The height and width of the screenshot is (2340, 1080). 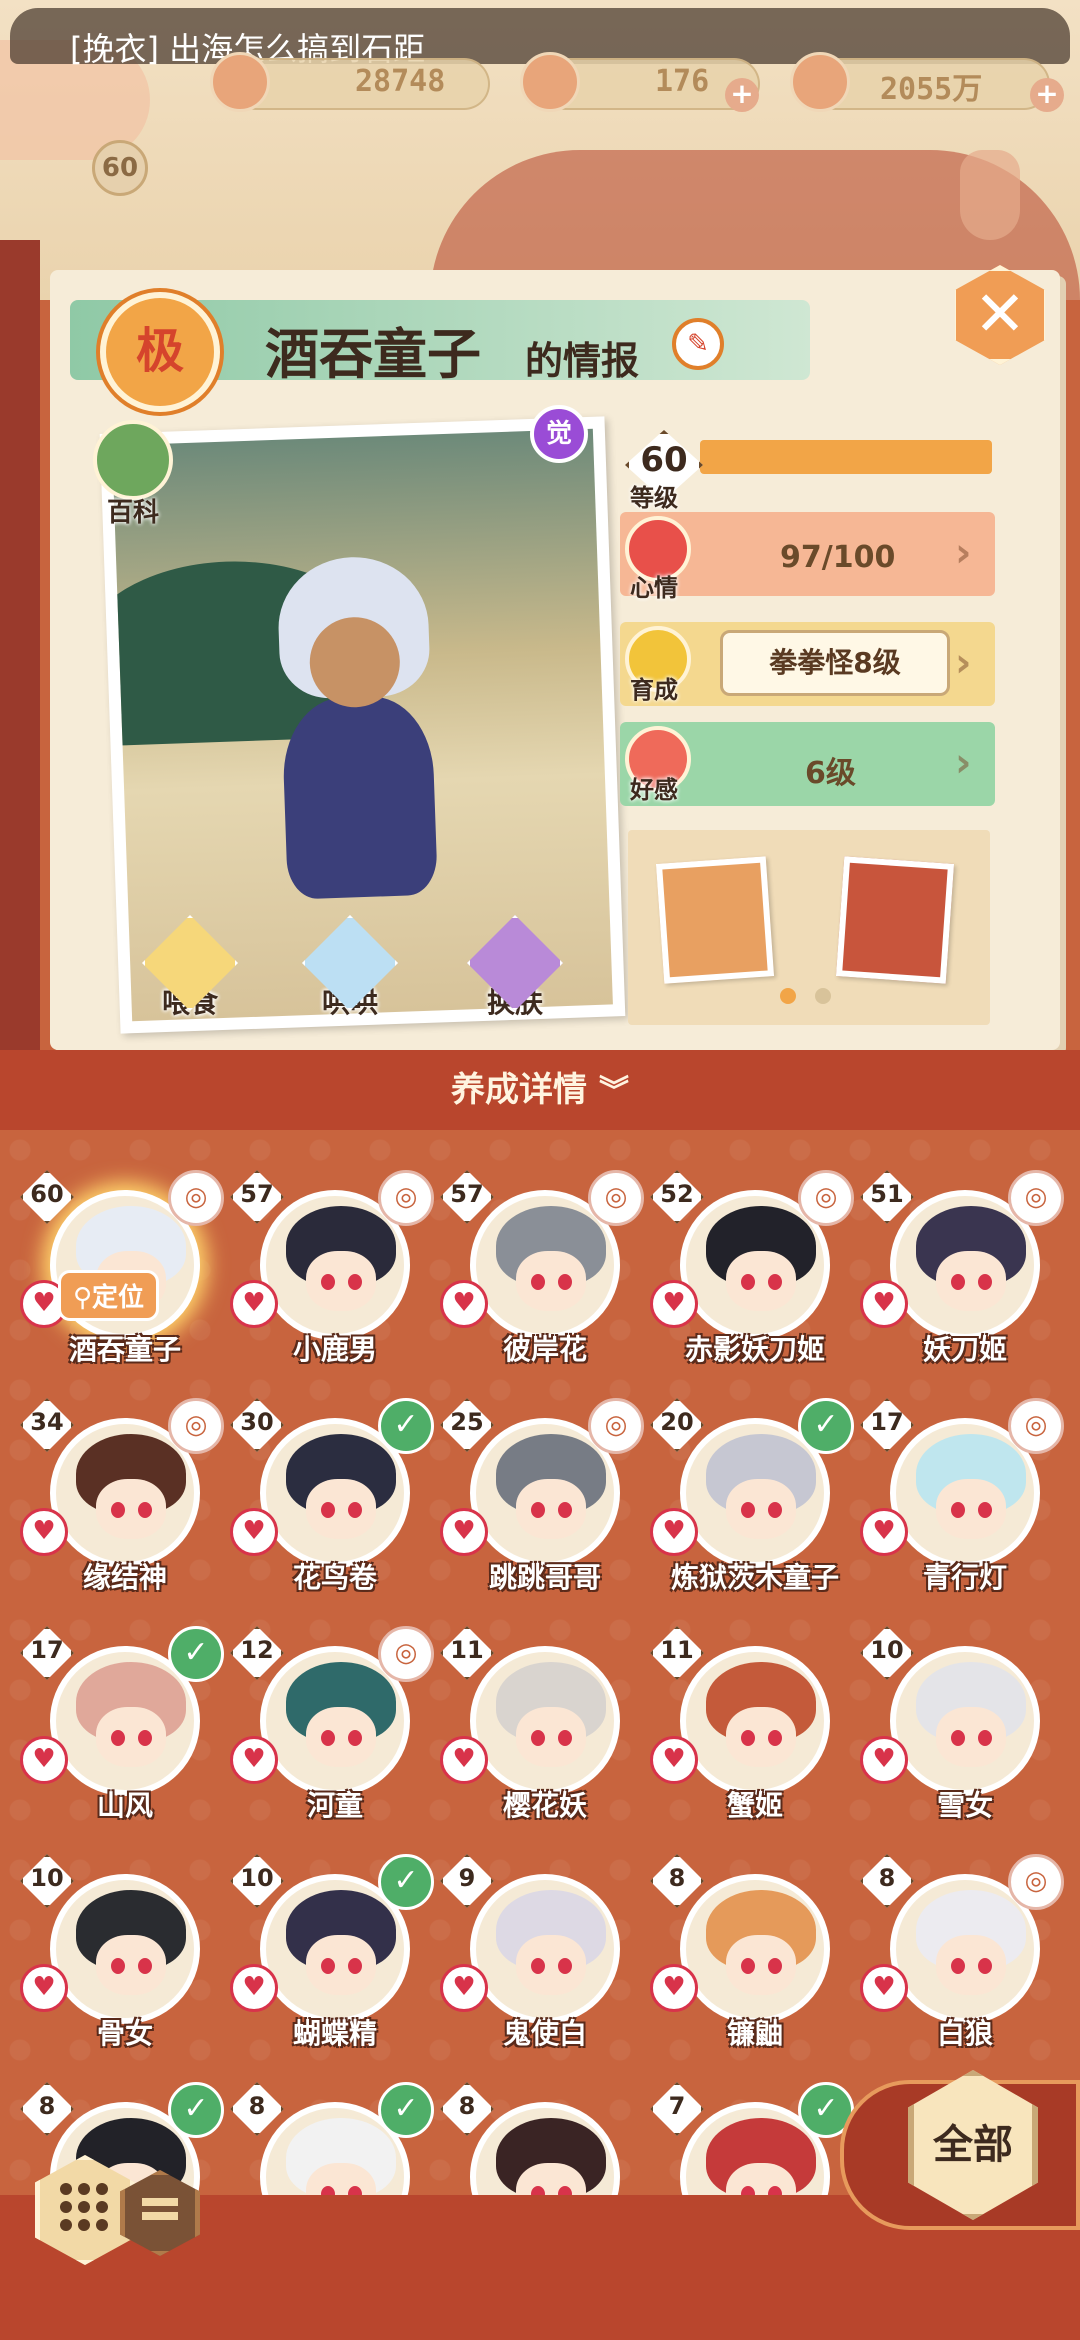 I want to click on jade-icon, so click(x=240, y=82).